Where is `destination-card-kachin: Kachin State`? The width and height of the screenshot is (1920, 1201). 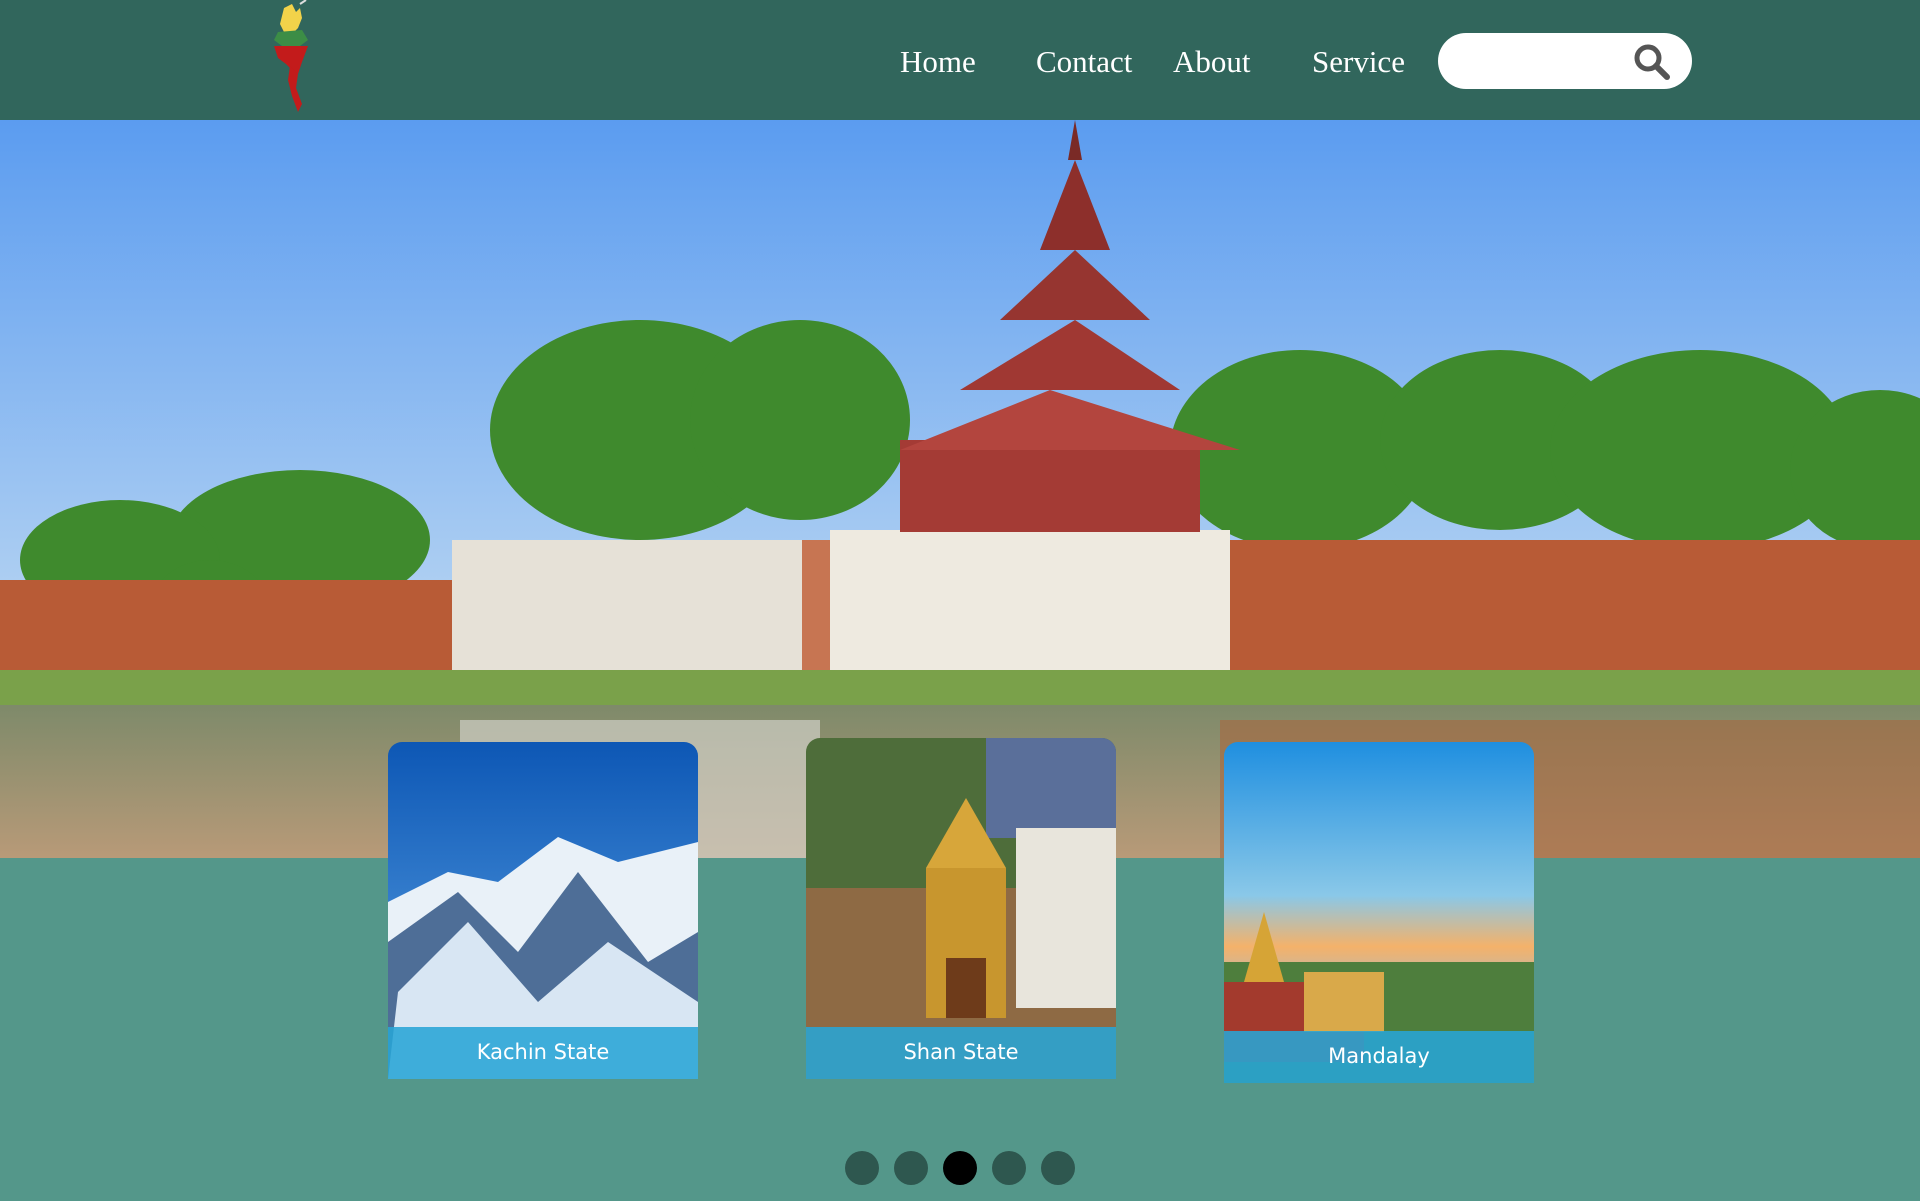 destination-card-kachin: Kachin State is located at coordinates (543, 910).